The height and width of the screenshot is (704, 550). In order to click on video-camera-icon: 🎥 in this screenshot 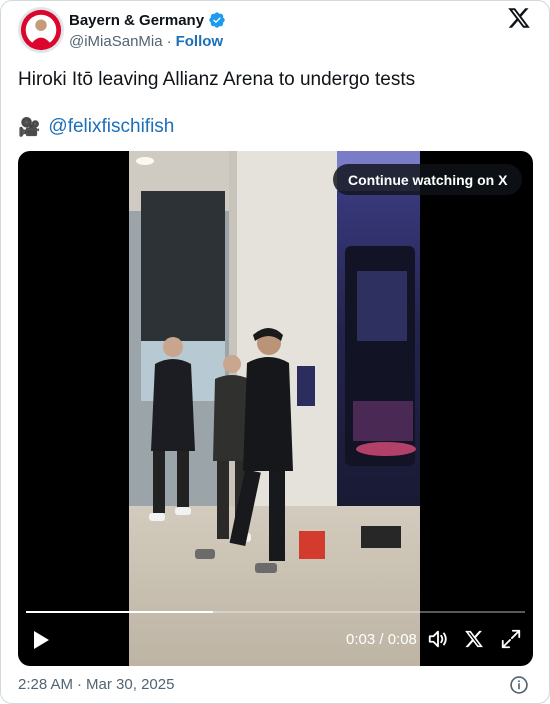, I will do `click(29, 127)`.